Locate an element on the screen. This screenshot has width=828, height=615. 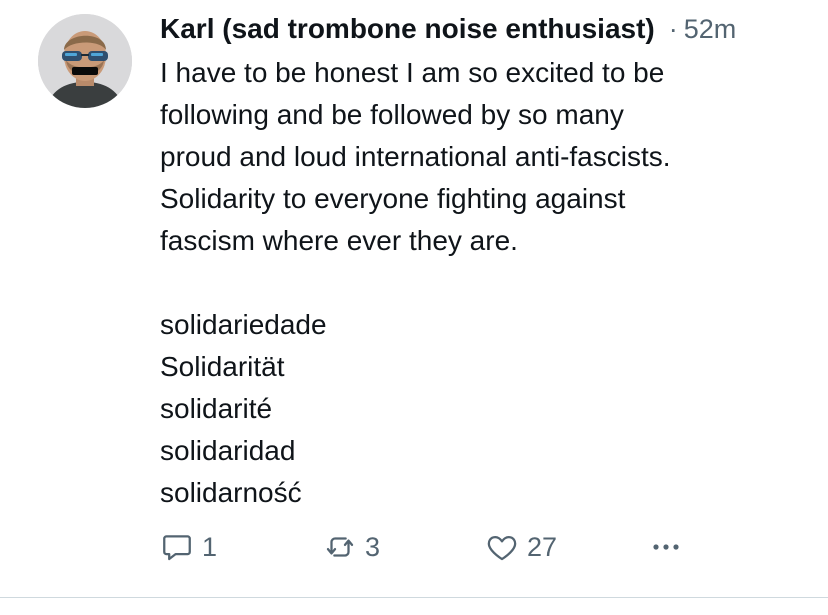
like-count: 27 is located at coordinates (542, 546).